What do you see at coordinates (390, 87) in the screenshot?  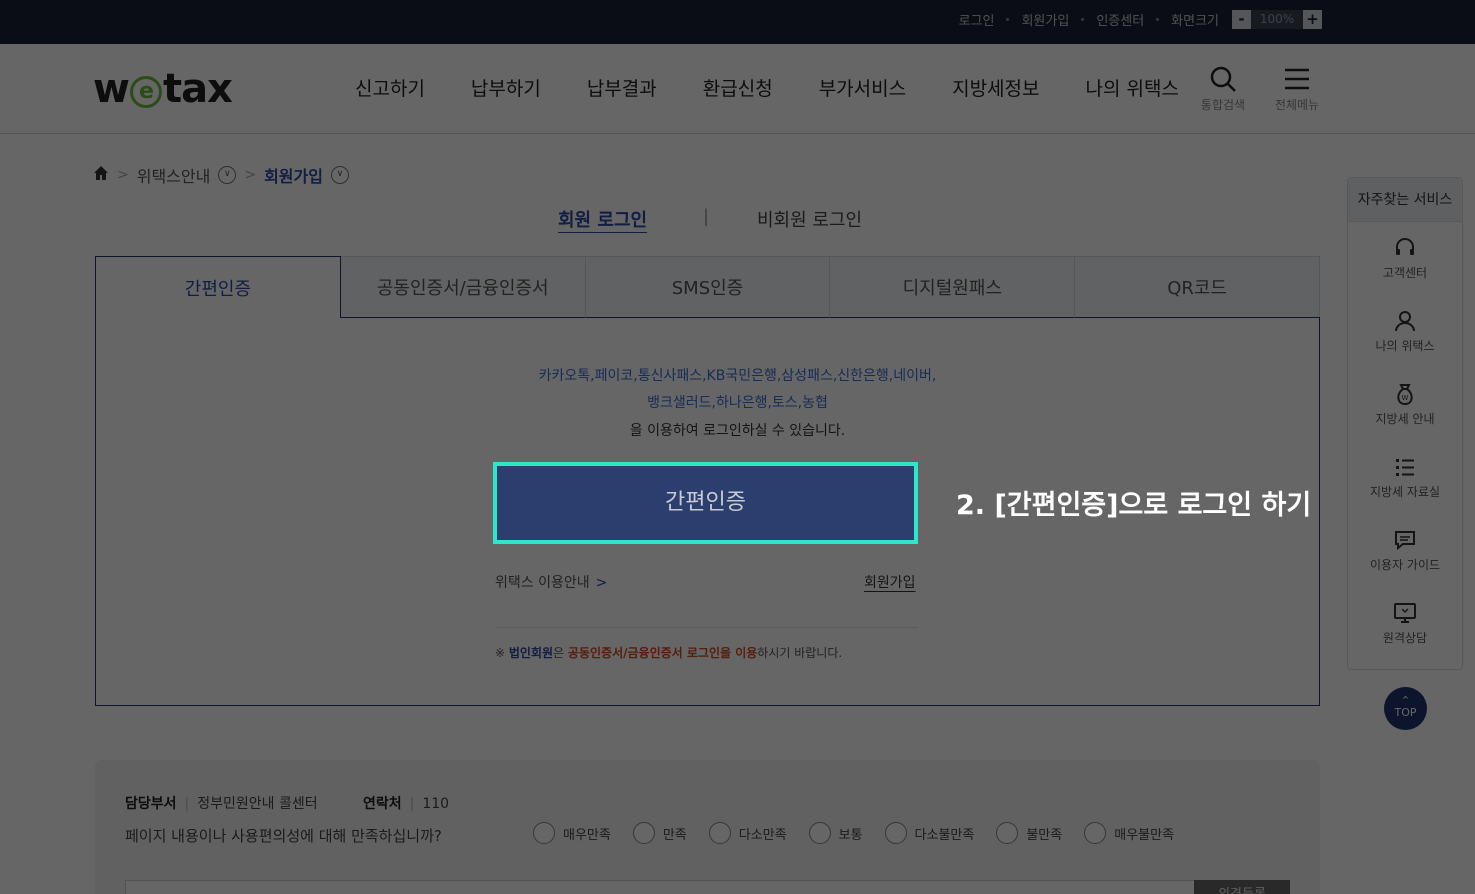 I see `nav-item-report: 신고하기` at bounding box center [390, 87].